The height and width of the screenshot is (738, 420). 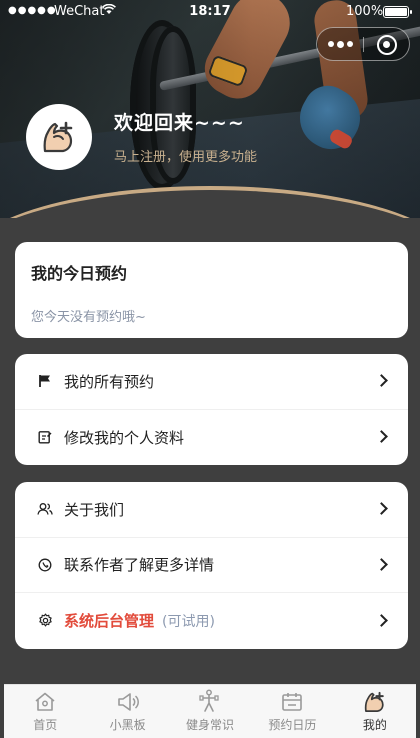 I want to click on tab-home: 首页, so click(x=45, y=711).